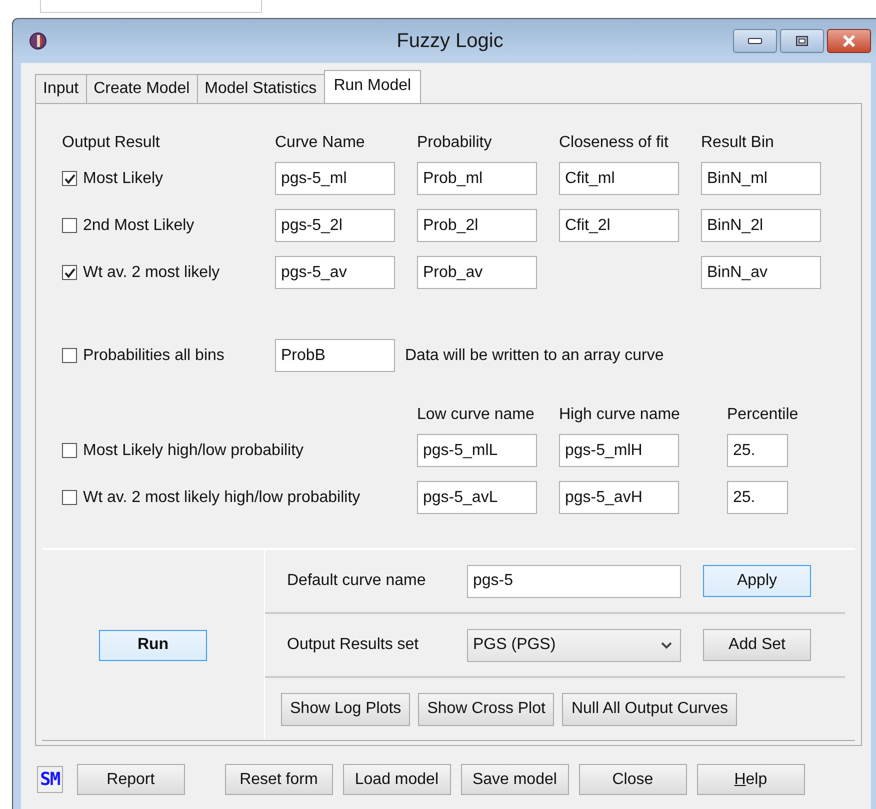  Describe the element at coordinates (153, 355) in the screenshot. I see `checkbox-label: Probabilities all bins` at that location.